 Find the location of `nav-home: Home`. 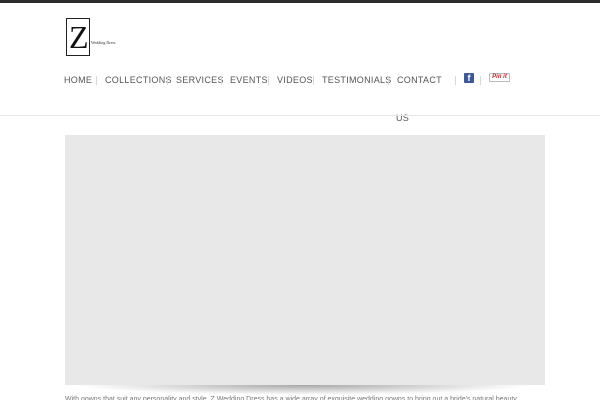

nav-home: Home is located at coordinates (78, 81).